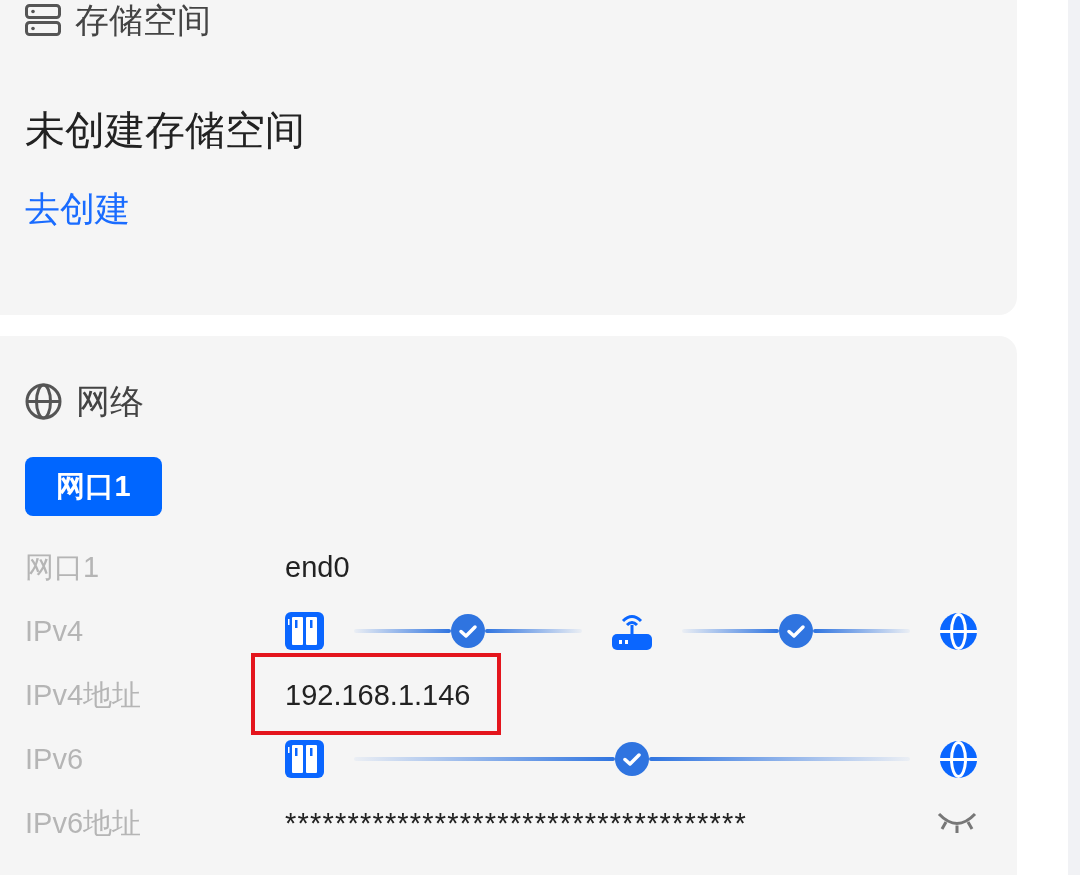  What do you see at coordinates (317, 567) in the screenshot?
I see `field-value: end0` at bounding box center [317, 567].